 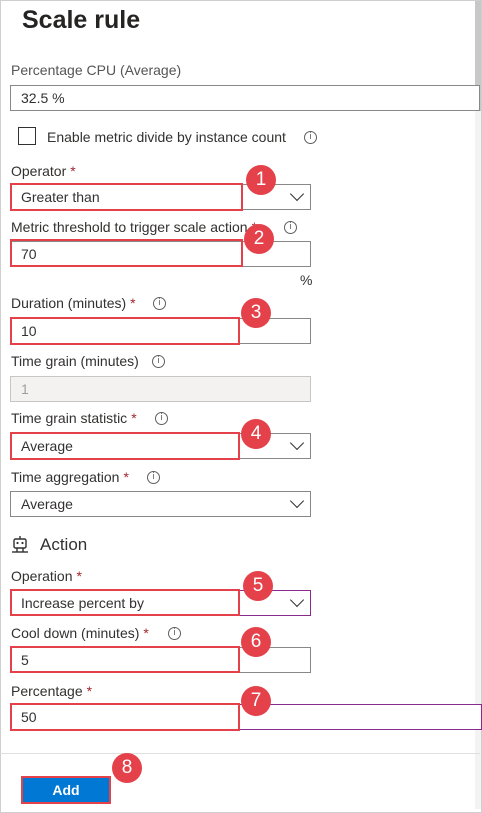 What do you see at coordinates (256, 434) in the screenshot?
I see `step-badge-4: 4` at bounding box center [256, 434].